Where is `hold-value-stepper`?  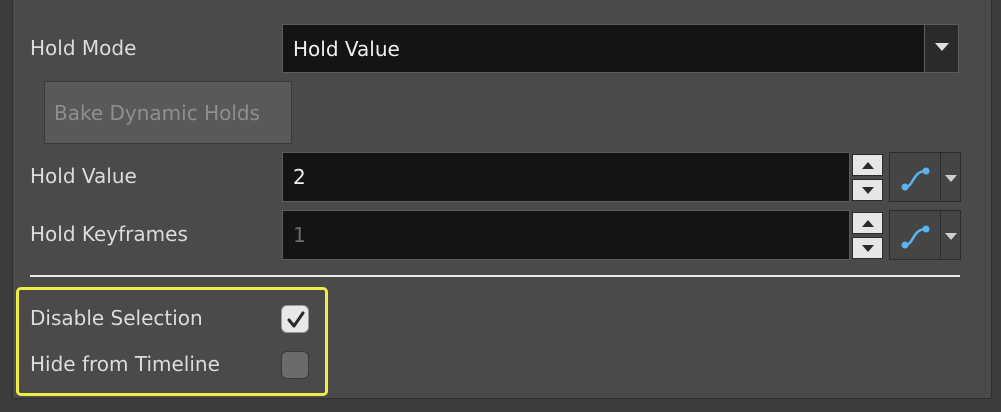
hold-value-stepper is located at coordinates (867, 178).